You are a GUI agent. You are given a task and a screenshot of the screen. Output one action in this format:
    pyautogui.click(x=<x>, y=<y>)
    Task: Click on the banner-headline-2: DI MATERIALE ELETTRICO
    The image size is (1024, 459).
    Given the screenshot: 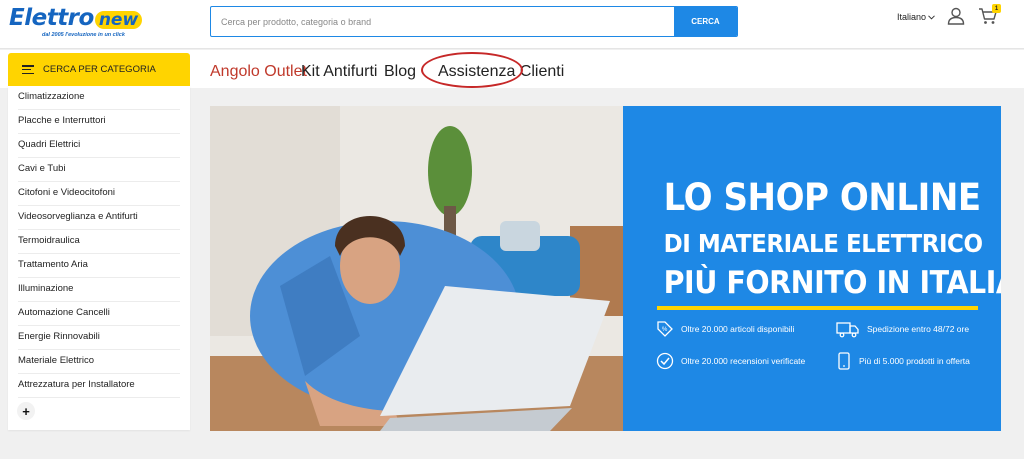 What is the action you would take?
    pyautogui.click(x=823, y=243)
    